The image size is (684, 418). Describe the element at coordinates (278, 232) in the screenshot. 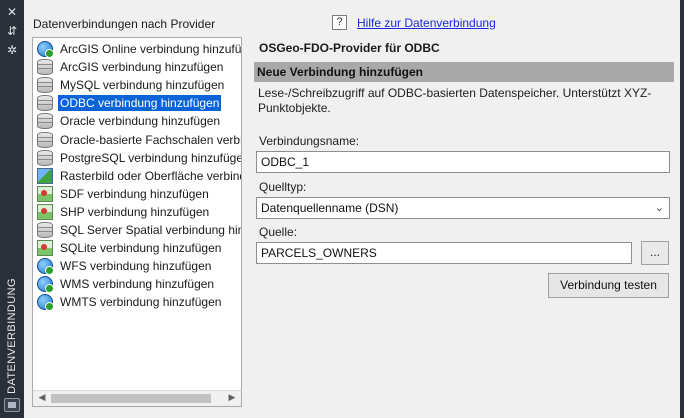

I see `source-label: Quelle:` at that location.